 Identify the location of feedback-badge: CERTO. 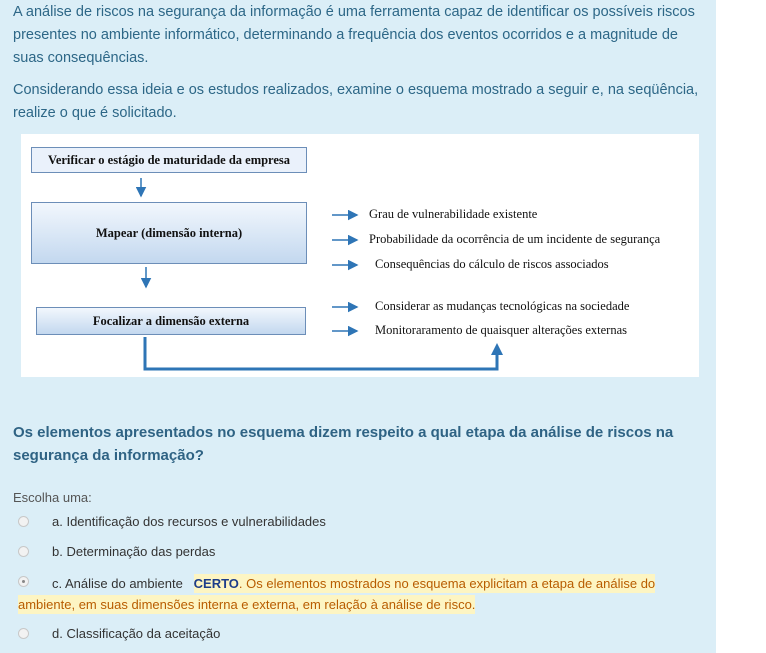
(216, 583).